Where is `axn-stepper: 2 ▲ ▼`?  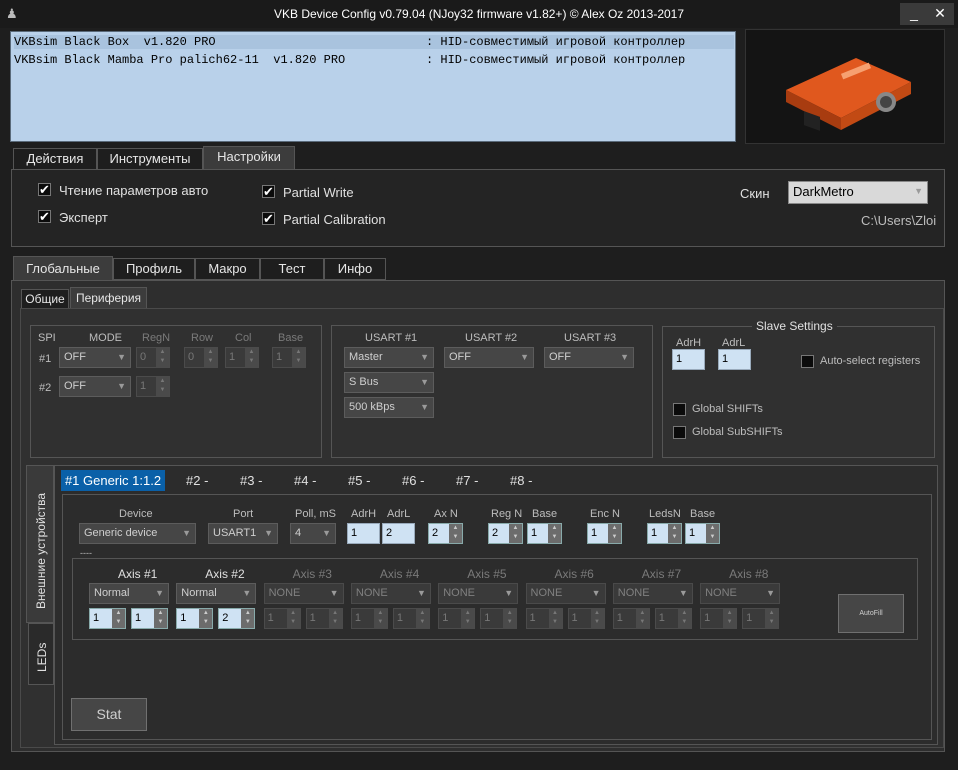 axn-stepper: 2 ▲ ▼ is located at coordinates (445, 533).